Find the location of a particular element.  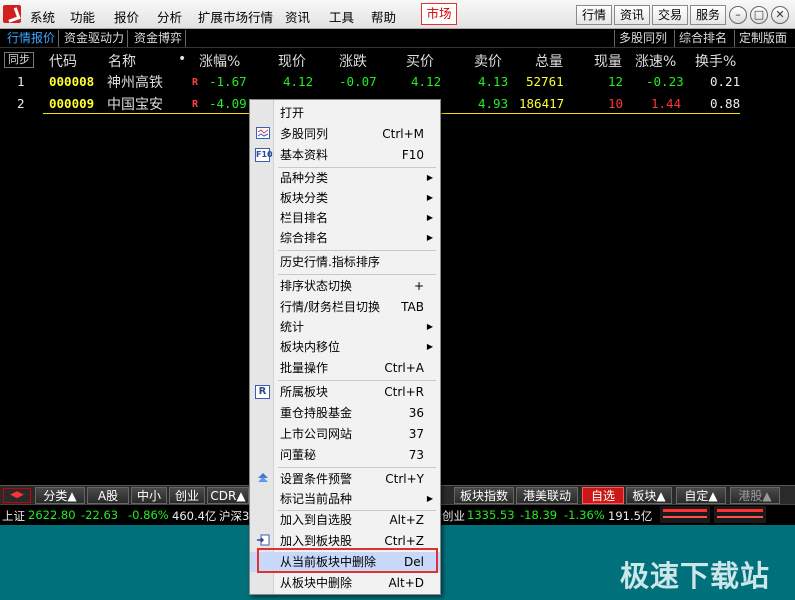

menu-quote: 报价 is located at coordinates (126, 16).